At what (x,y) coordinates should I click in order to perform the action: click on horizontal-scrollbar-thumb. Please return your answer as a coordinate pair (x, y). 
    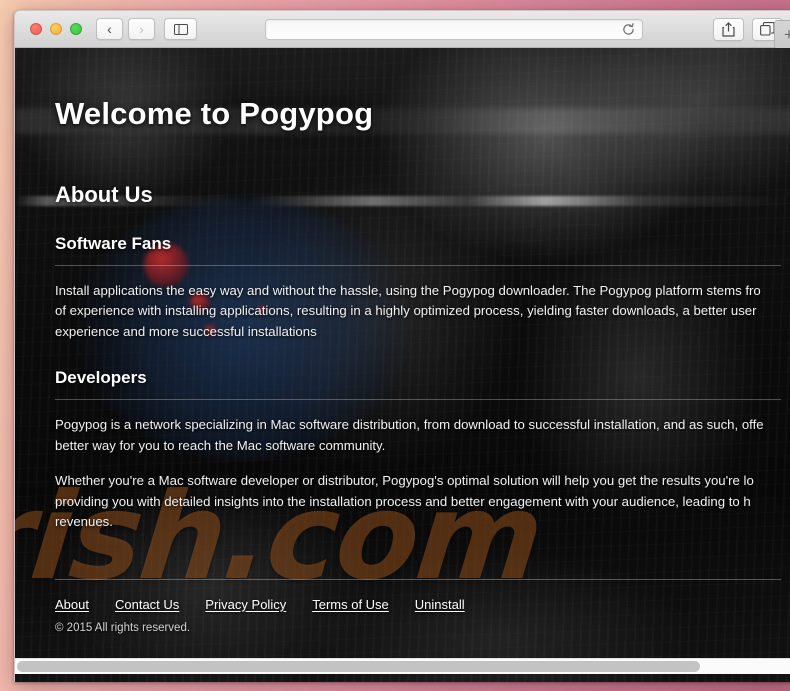
    Looking at the image, I should click on (358, 666).